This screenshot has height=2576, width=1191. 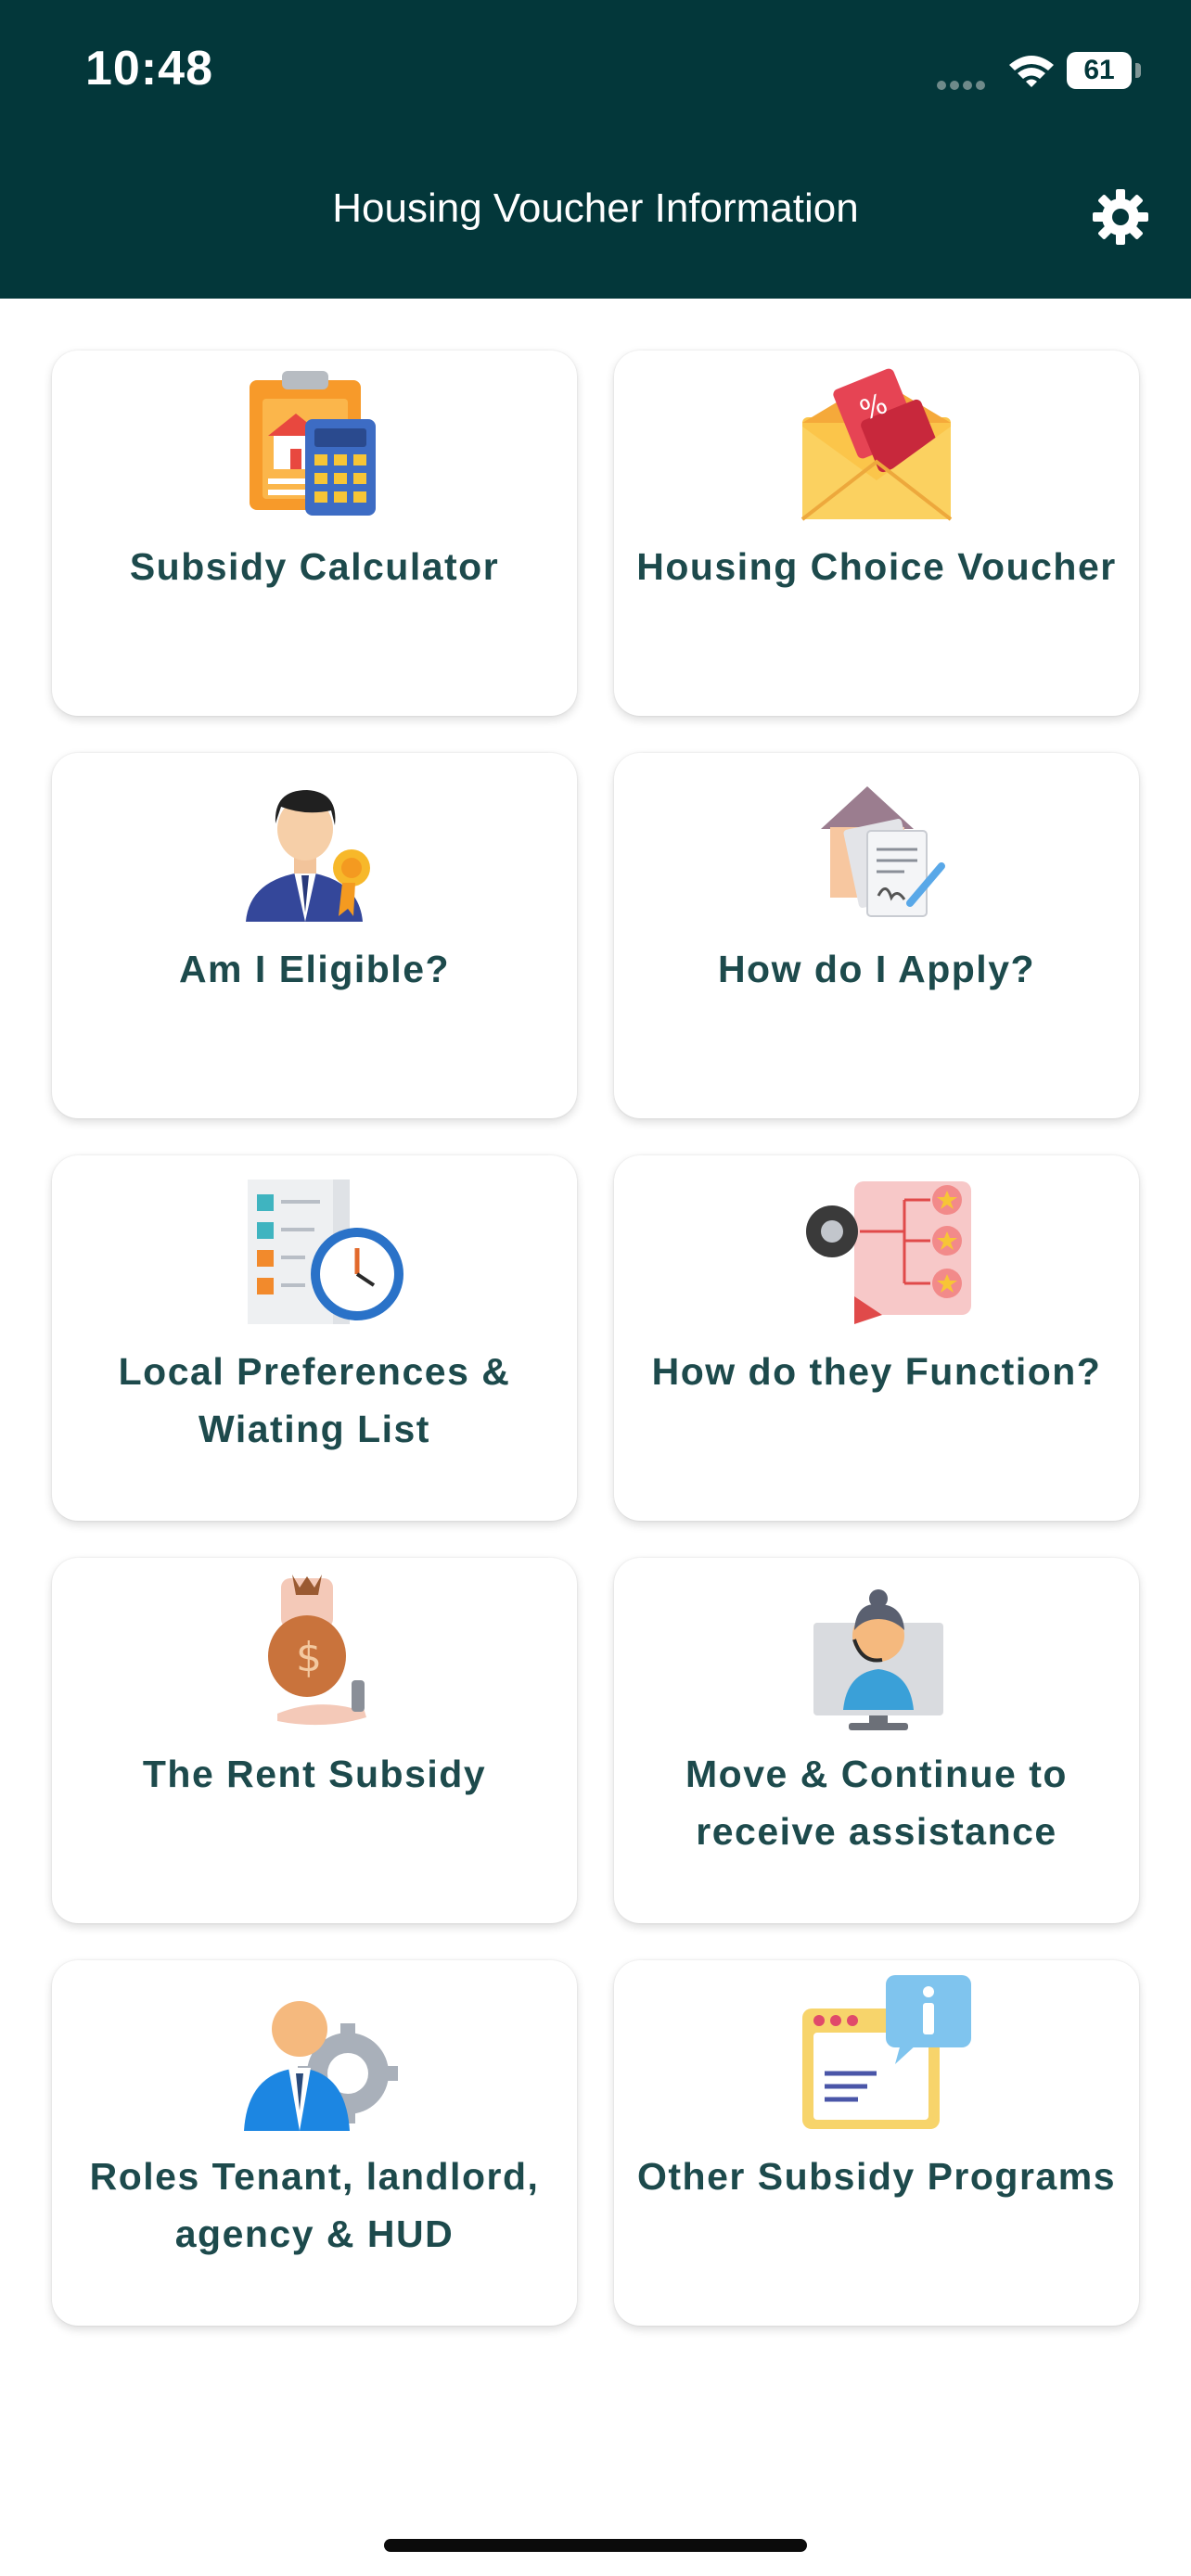 What do you see at coordinates (876, 533) in the screenshot?
I see `card-housing-choice-voucher: % Housing Choice Voucher` at bounding box center [876, 533].